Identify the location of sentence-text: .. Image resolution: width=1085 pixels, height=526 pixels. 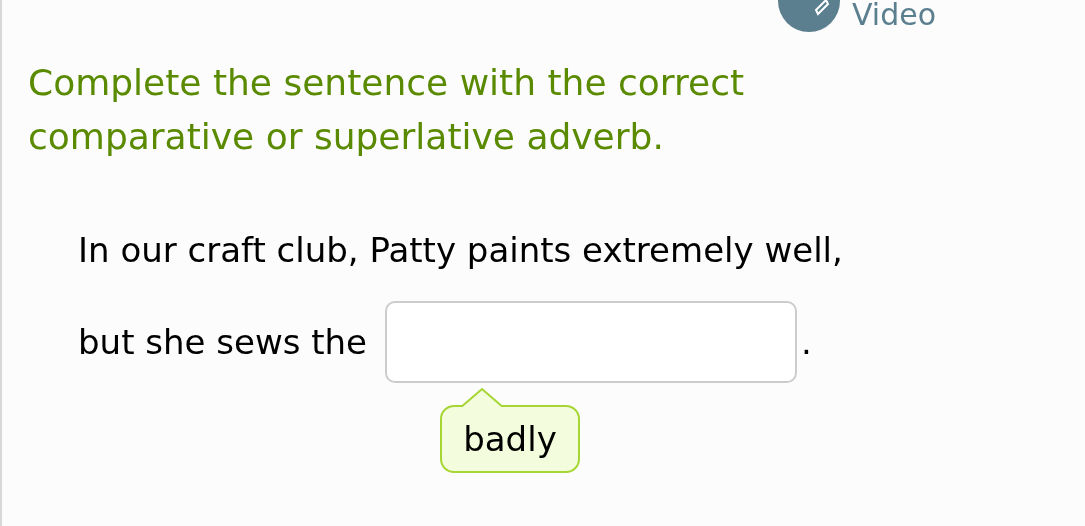
(806, 342).